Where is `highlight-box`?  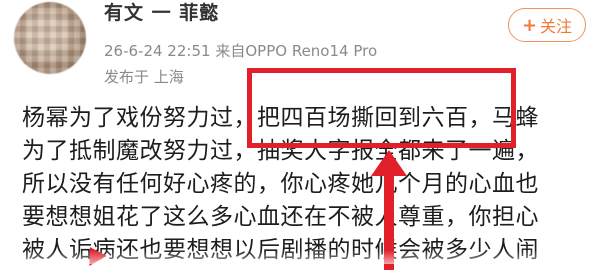 highlight-box is located at coordinates (381, 108).